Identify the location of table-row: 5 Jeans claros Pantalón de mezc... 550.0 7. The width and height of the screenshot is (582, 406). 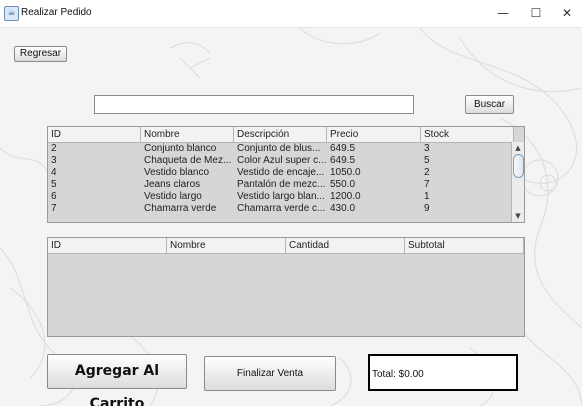
(281, 185).